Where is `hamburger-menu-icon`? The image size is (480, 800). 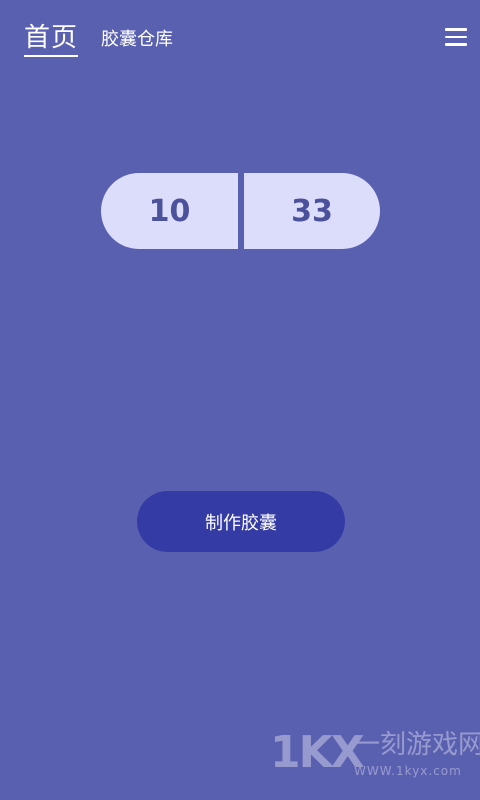 hamburger-menu-icon is located at coordinates (456, 37).